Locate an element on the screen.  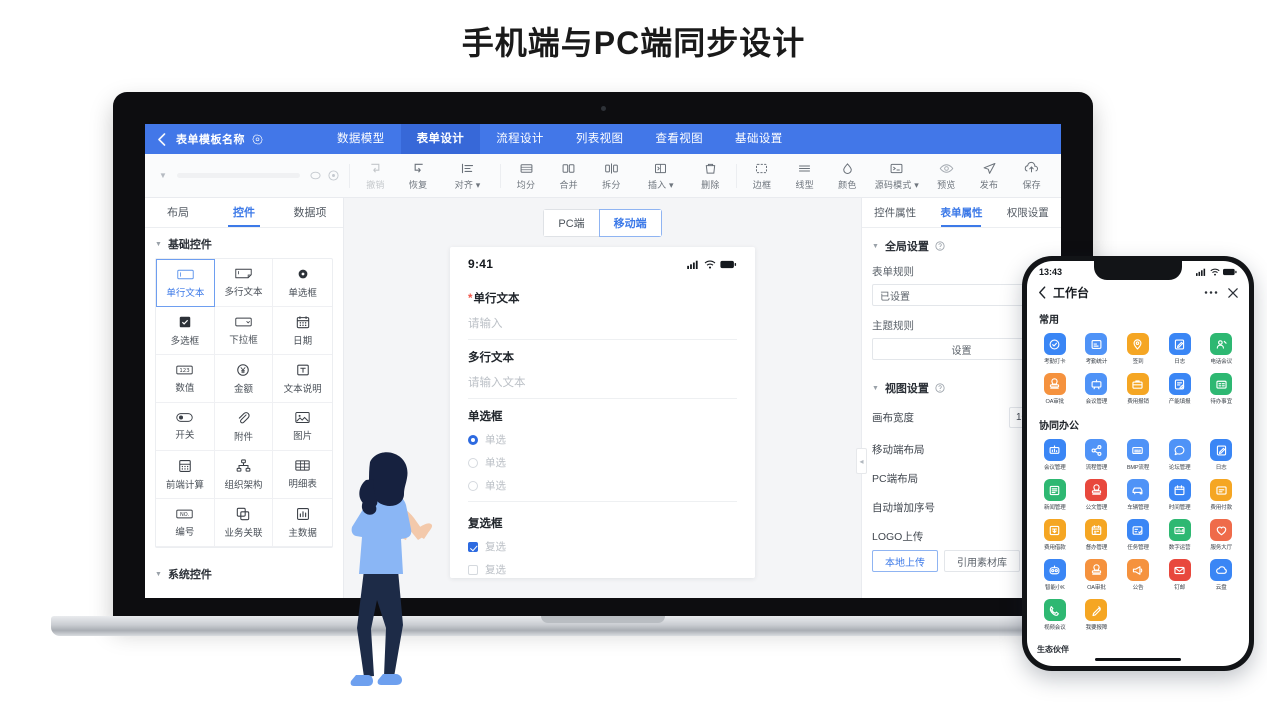
widget-radio: 单选框 is located at coordinates (302, 283).